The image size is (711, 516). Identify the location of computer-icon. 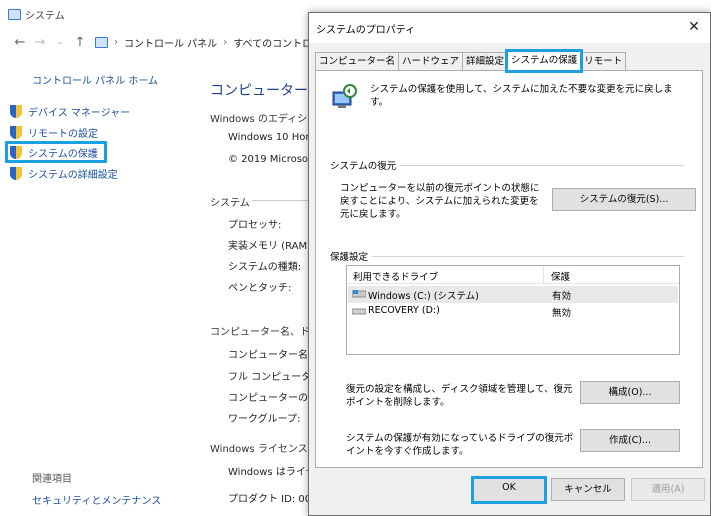
(14, 14).